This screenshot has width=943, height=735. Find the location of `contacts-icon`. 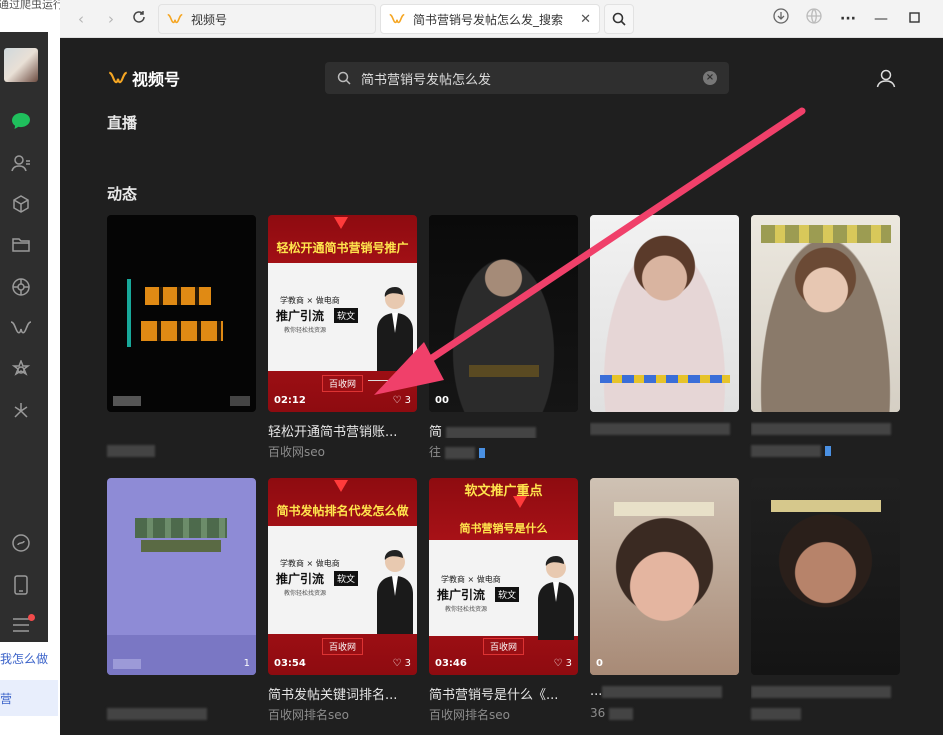

contacts-icon is located at coordinates (21, 163).